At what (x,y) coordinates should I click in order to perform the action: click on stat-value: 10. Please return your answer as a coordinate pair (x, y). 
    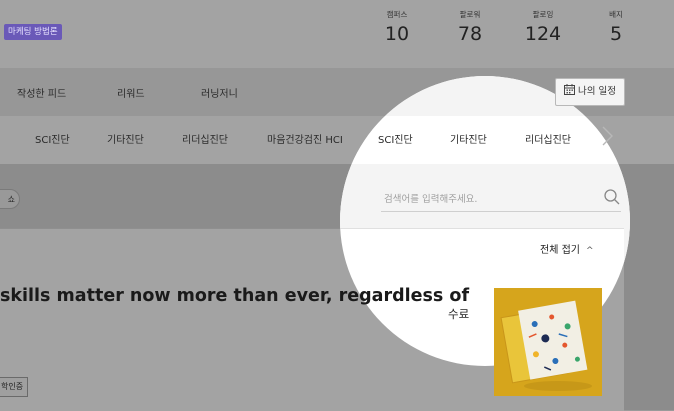
    Looking at the image, I should click on (397, 34).